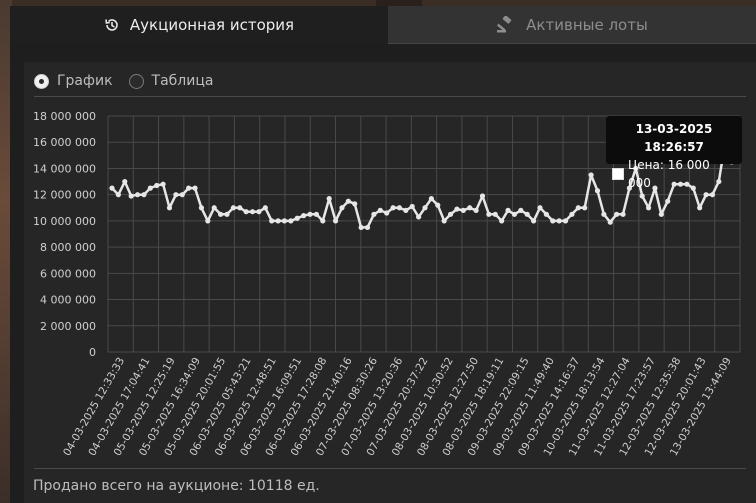 The image size is (756, 503). I want to click on y-tick-label: 0, so click(92, 352).